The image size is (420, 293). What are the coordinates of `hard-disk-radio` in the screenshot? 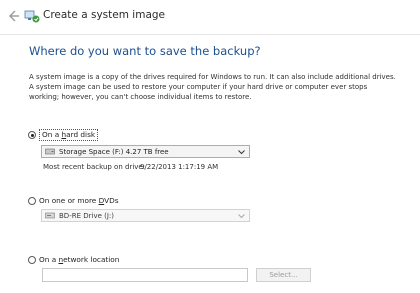 It's located at (32, 135).